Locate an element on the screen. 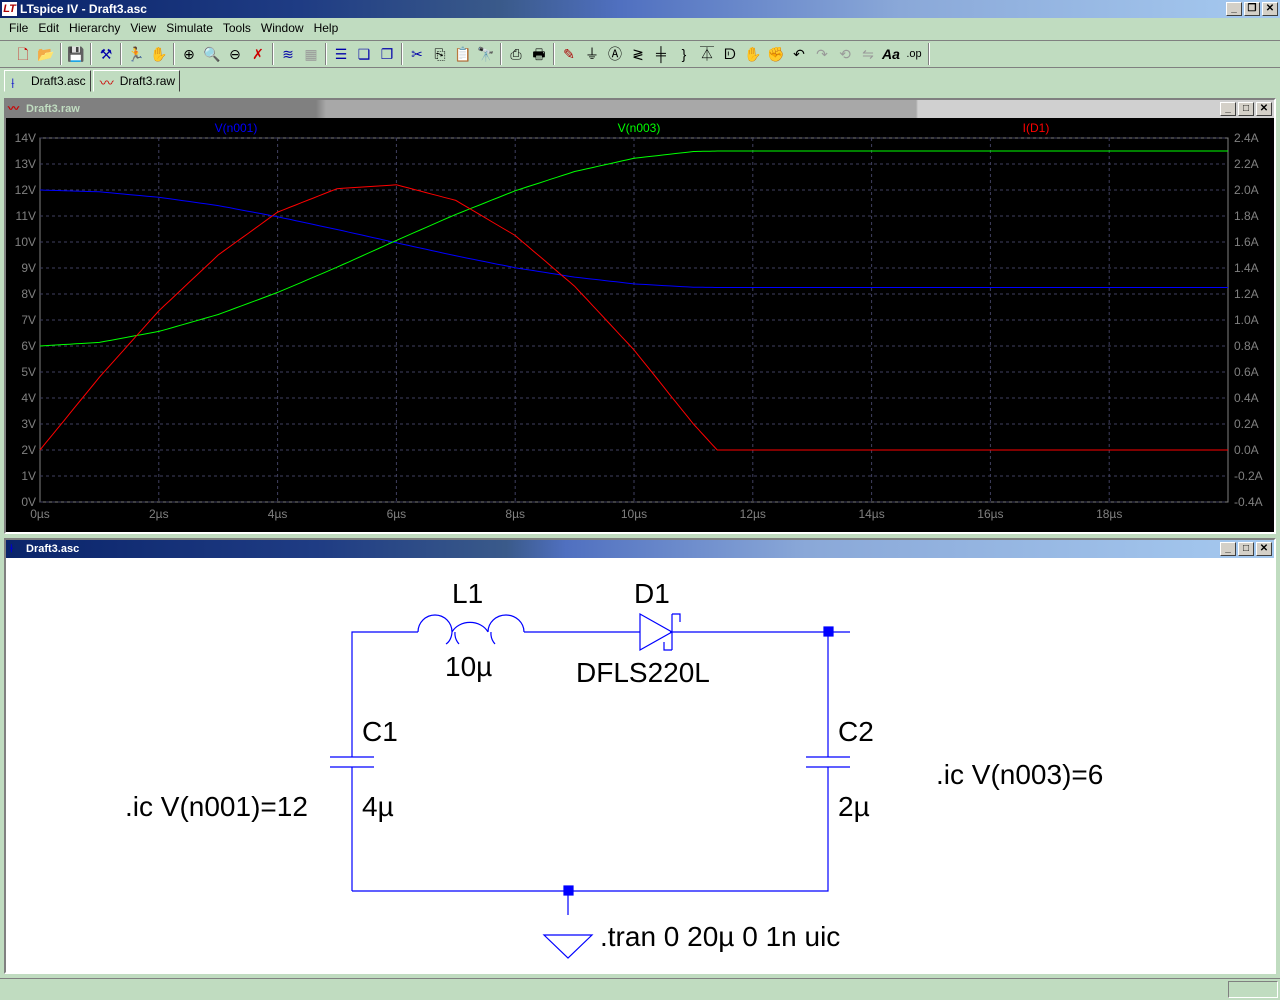 The width and height of the screenshot is (1280, 1000). menu-window: Window is located at coordinates (282, 28).